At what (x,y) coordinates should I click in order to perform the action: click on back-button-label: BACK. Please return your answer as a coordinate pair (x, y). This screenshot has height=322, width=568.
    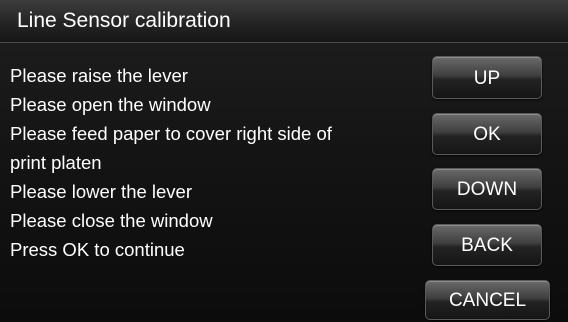
    Looking at the image, I should click on (487, 245).